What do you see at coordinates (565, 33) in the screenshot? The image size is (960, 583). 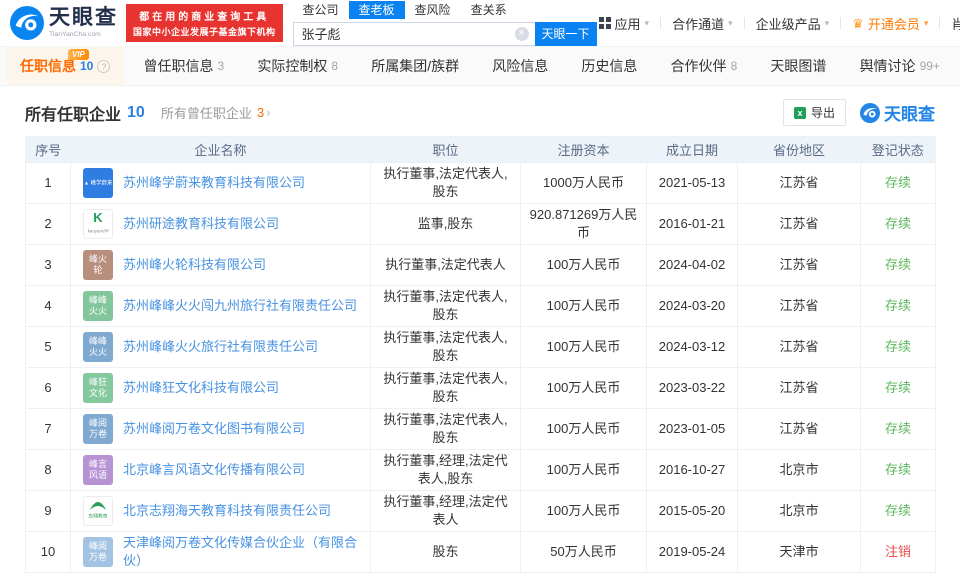 I see `search-button: 天眼一下` at bounding box center [565, 33].